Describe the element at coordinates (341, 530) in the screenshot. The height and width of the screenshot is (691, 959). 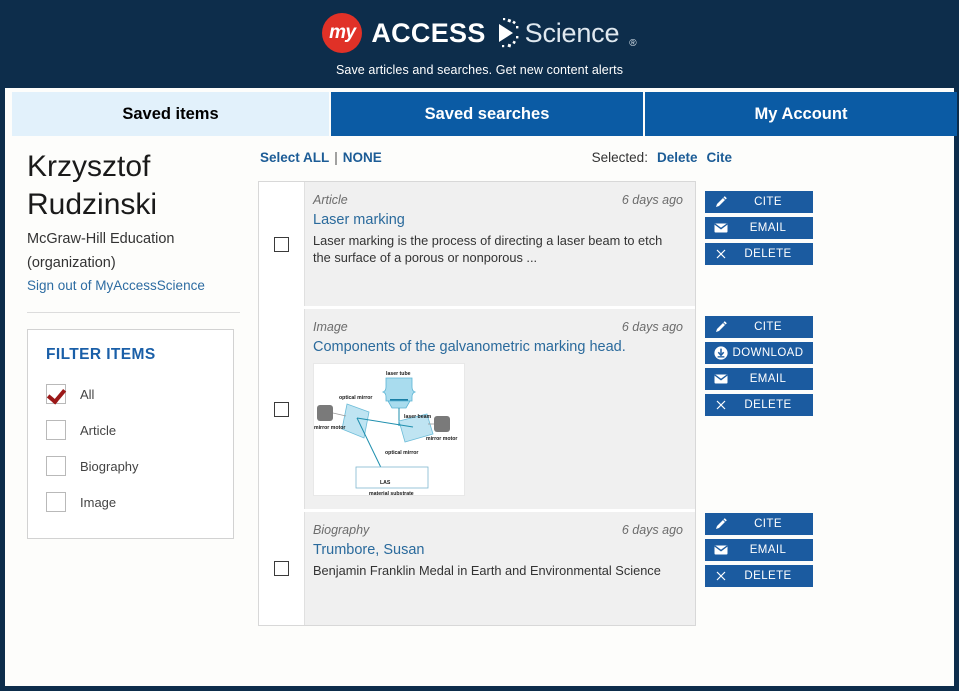
I see `item-type: Biography` at that location.